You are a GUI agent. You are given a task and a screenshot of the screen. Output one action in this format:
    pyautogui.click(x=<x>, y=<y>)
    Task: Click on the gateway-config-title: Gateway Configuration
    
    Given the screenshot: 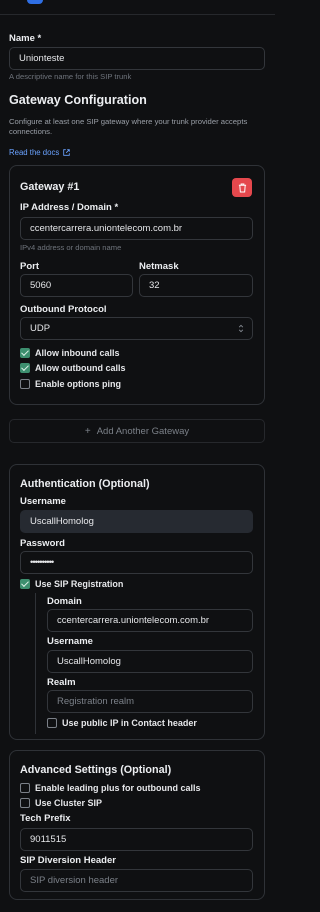 What is the action you would take?
    pyautogui.click(x=78, y=100)
    